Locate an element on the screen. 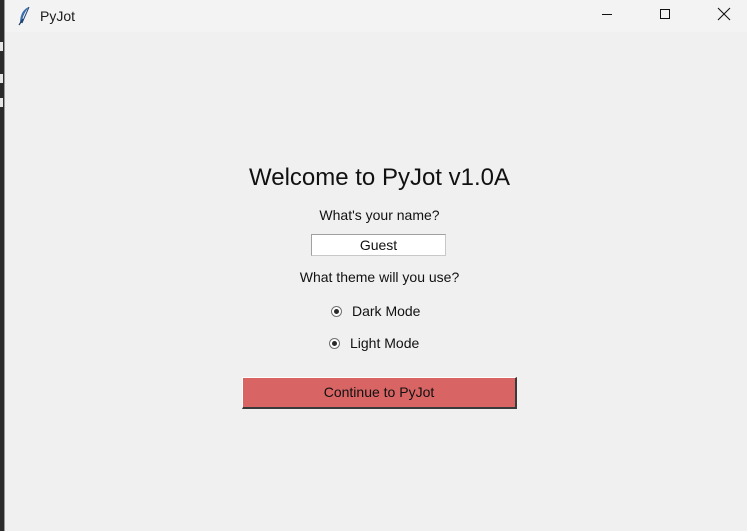 The width and height of the screenshot is (747, 531). feather-icon is located at coordinates (25, 16).